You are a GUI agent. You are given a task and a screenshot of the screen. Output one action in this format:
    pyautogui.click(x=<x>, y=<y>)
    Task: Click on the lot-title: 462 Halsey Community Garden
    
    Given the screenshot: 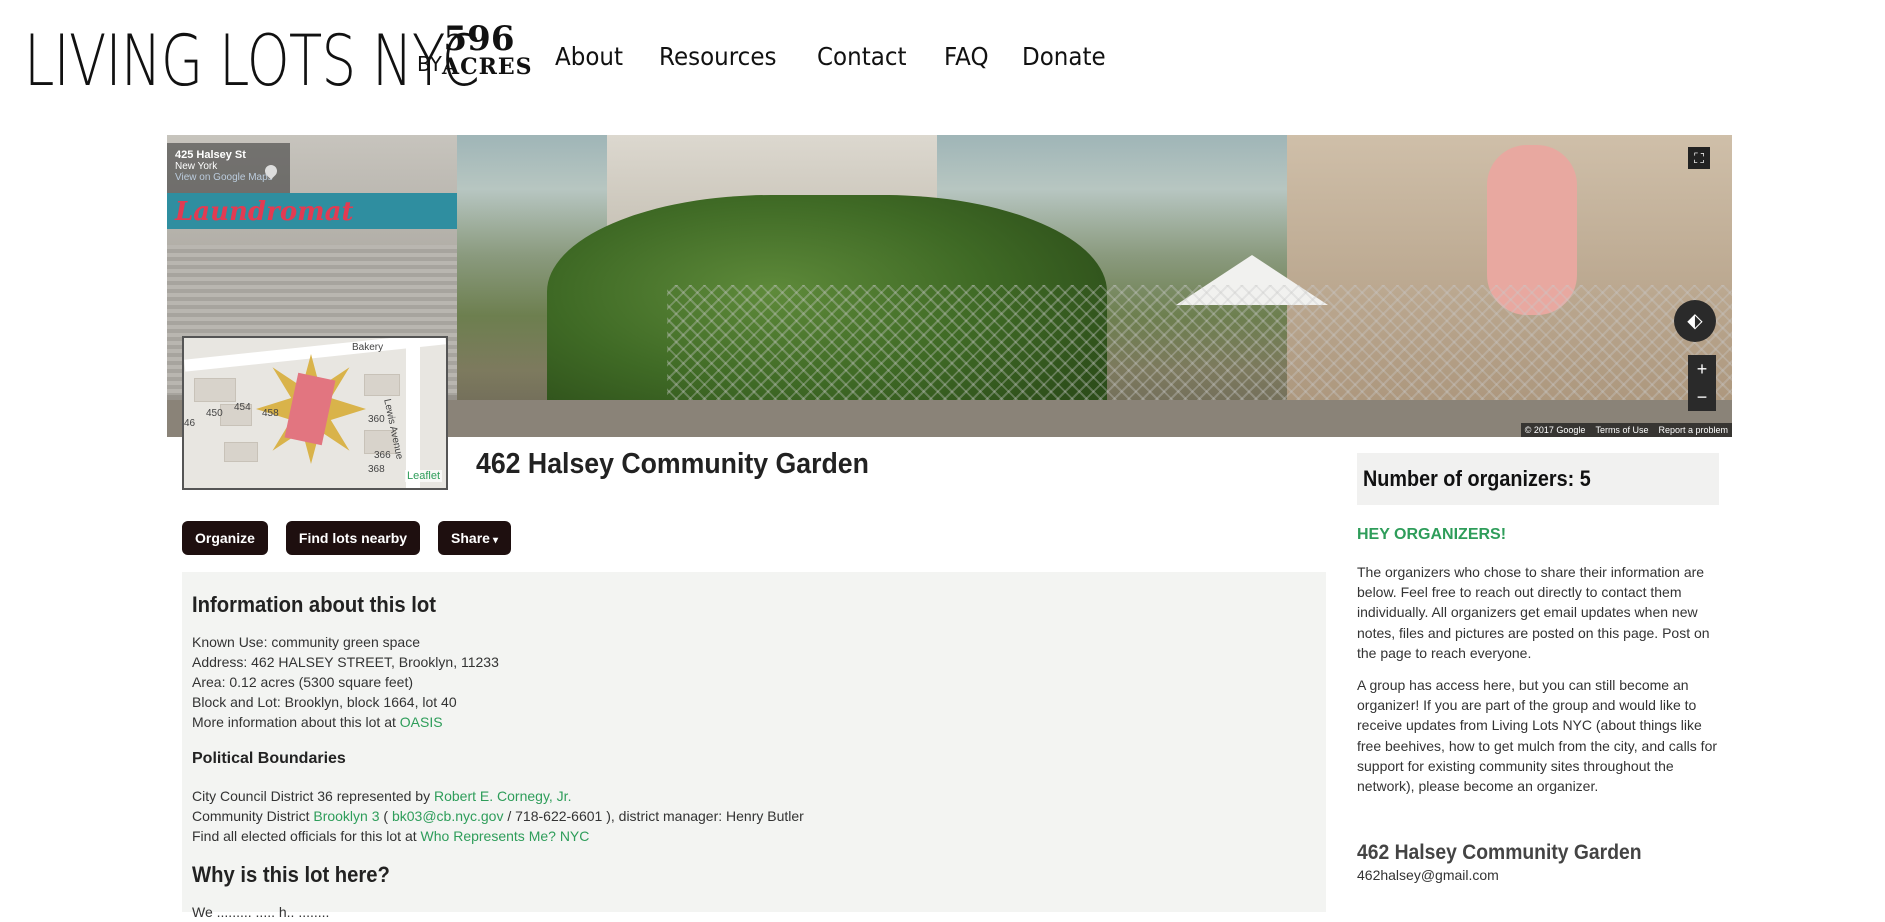 What is the action you would take?
    pyautogui.click(x=672, y=464)
    